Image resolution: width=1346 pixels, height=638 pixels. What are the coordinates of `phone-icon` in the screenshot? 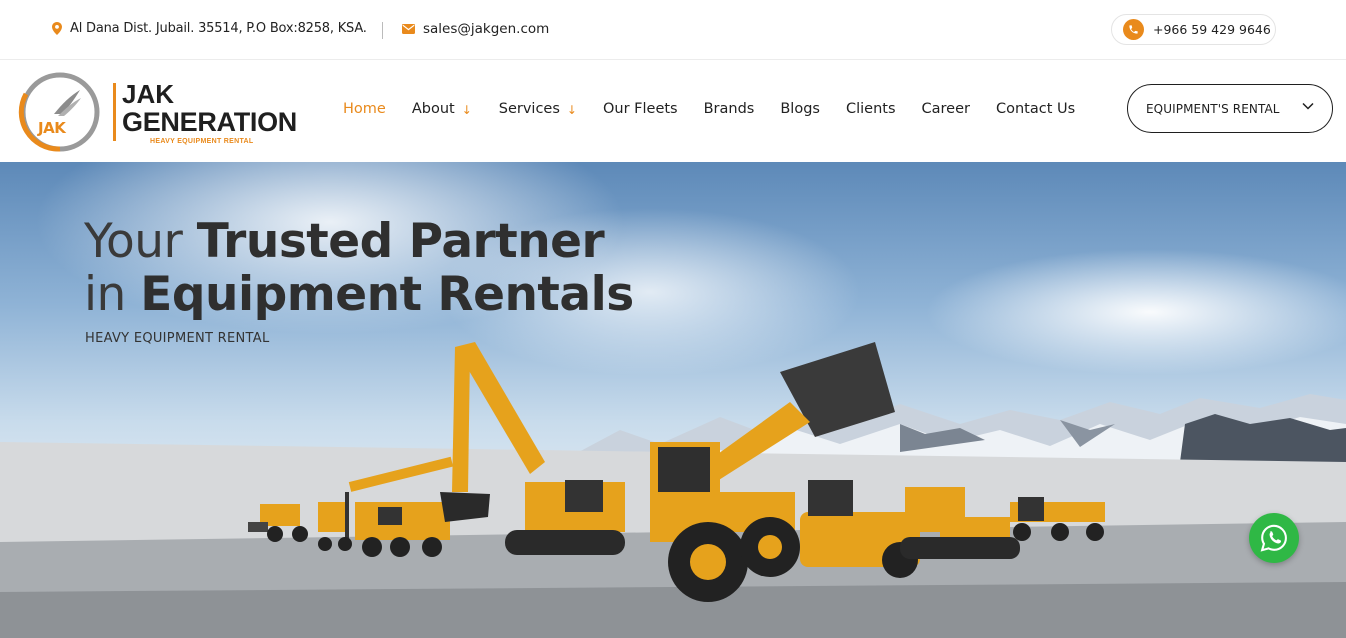 It's located at (1133, 29).